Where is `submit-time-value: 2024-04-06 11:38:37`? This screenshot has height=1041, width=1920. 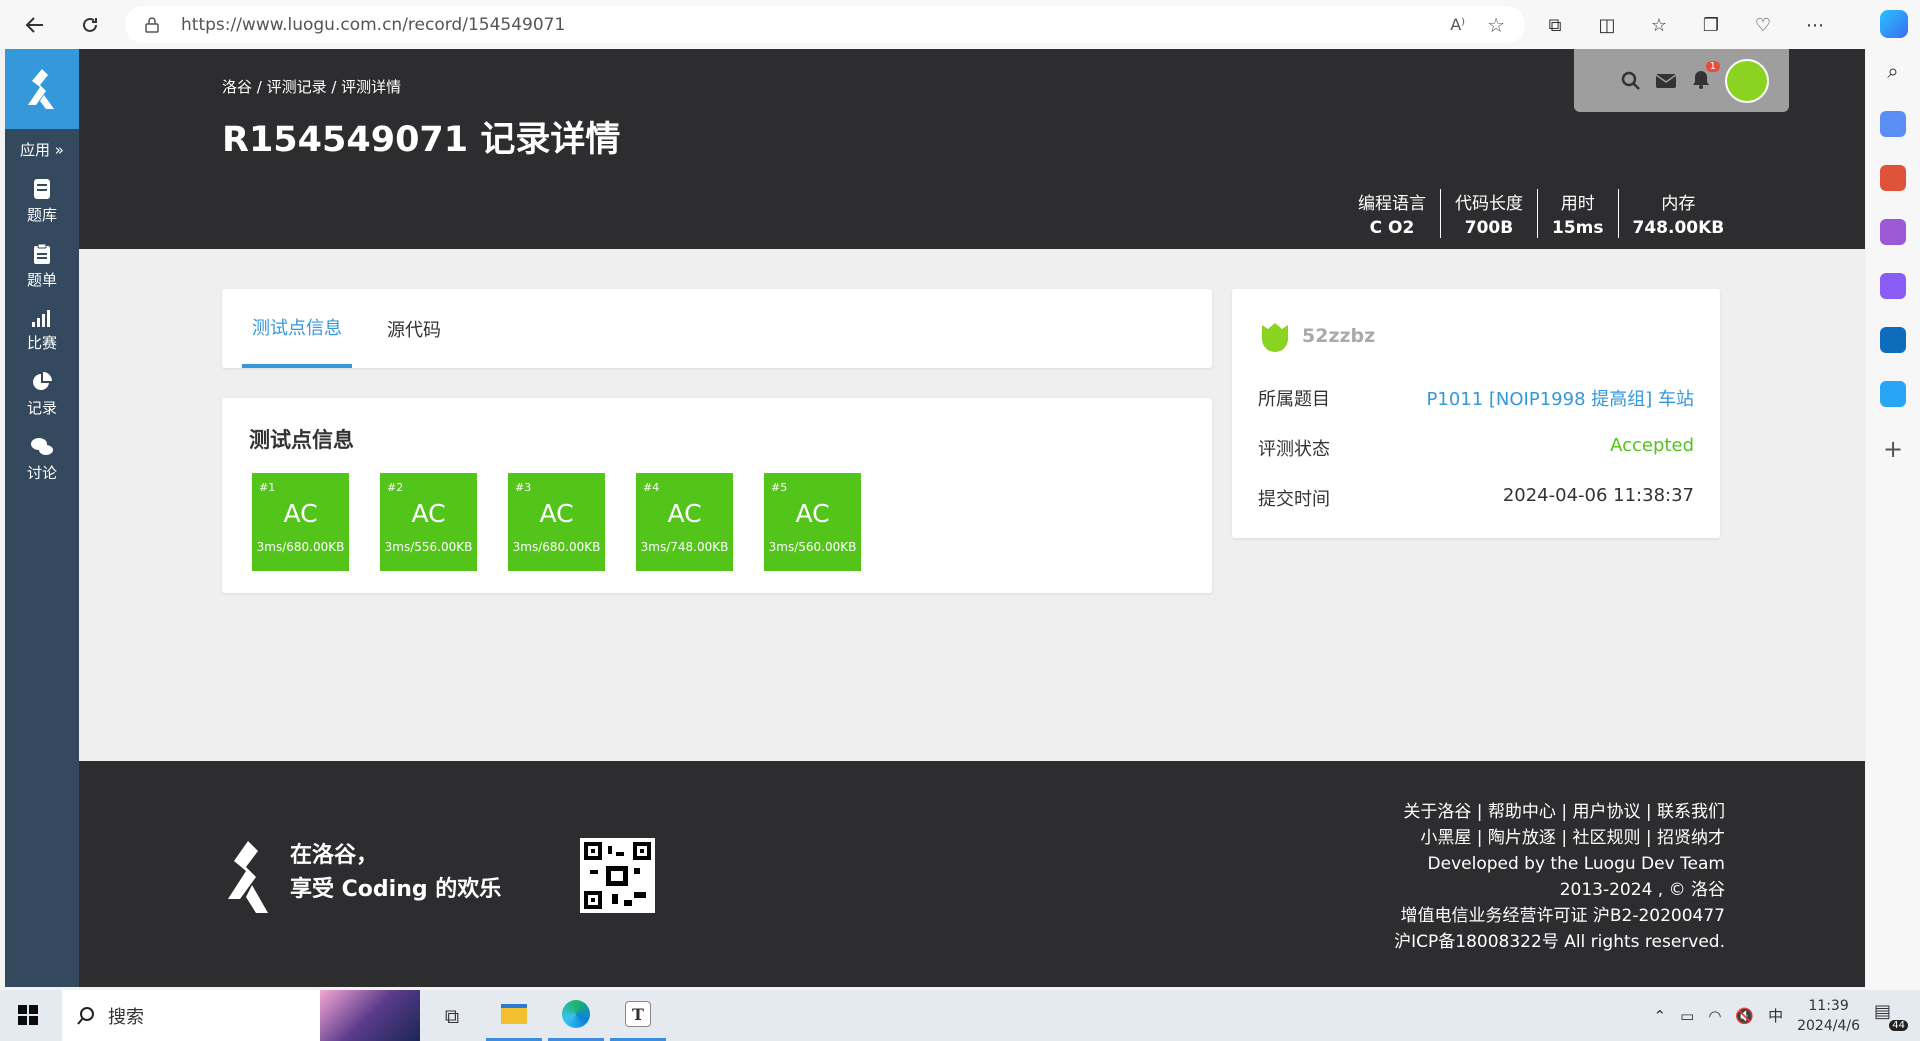
submit-time-value: 2024-04-06 11:38:37 is located at coordinates (1598, 495).